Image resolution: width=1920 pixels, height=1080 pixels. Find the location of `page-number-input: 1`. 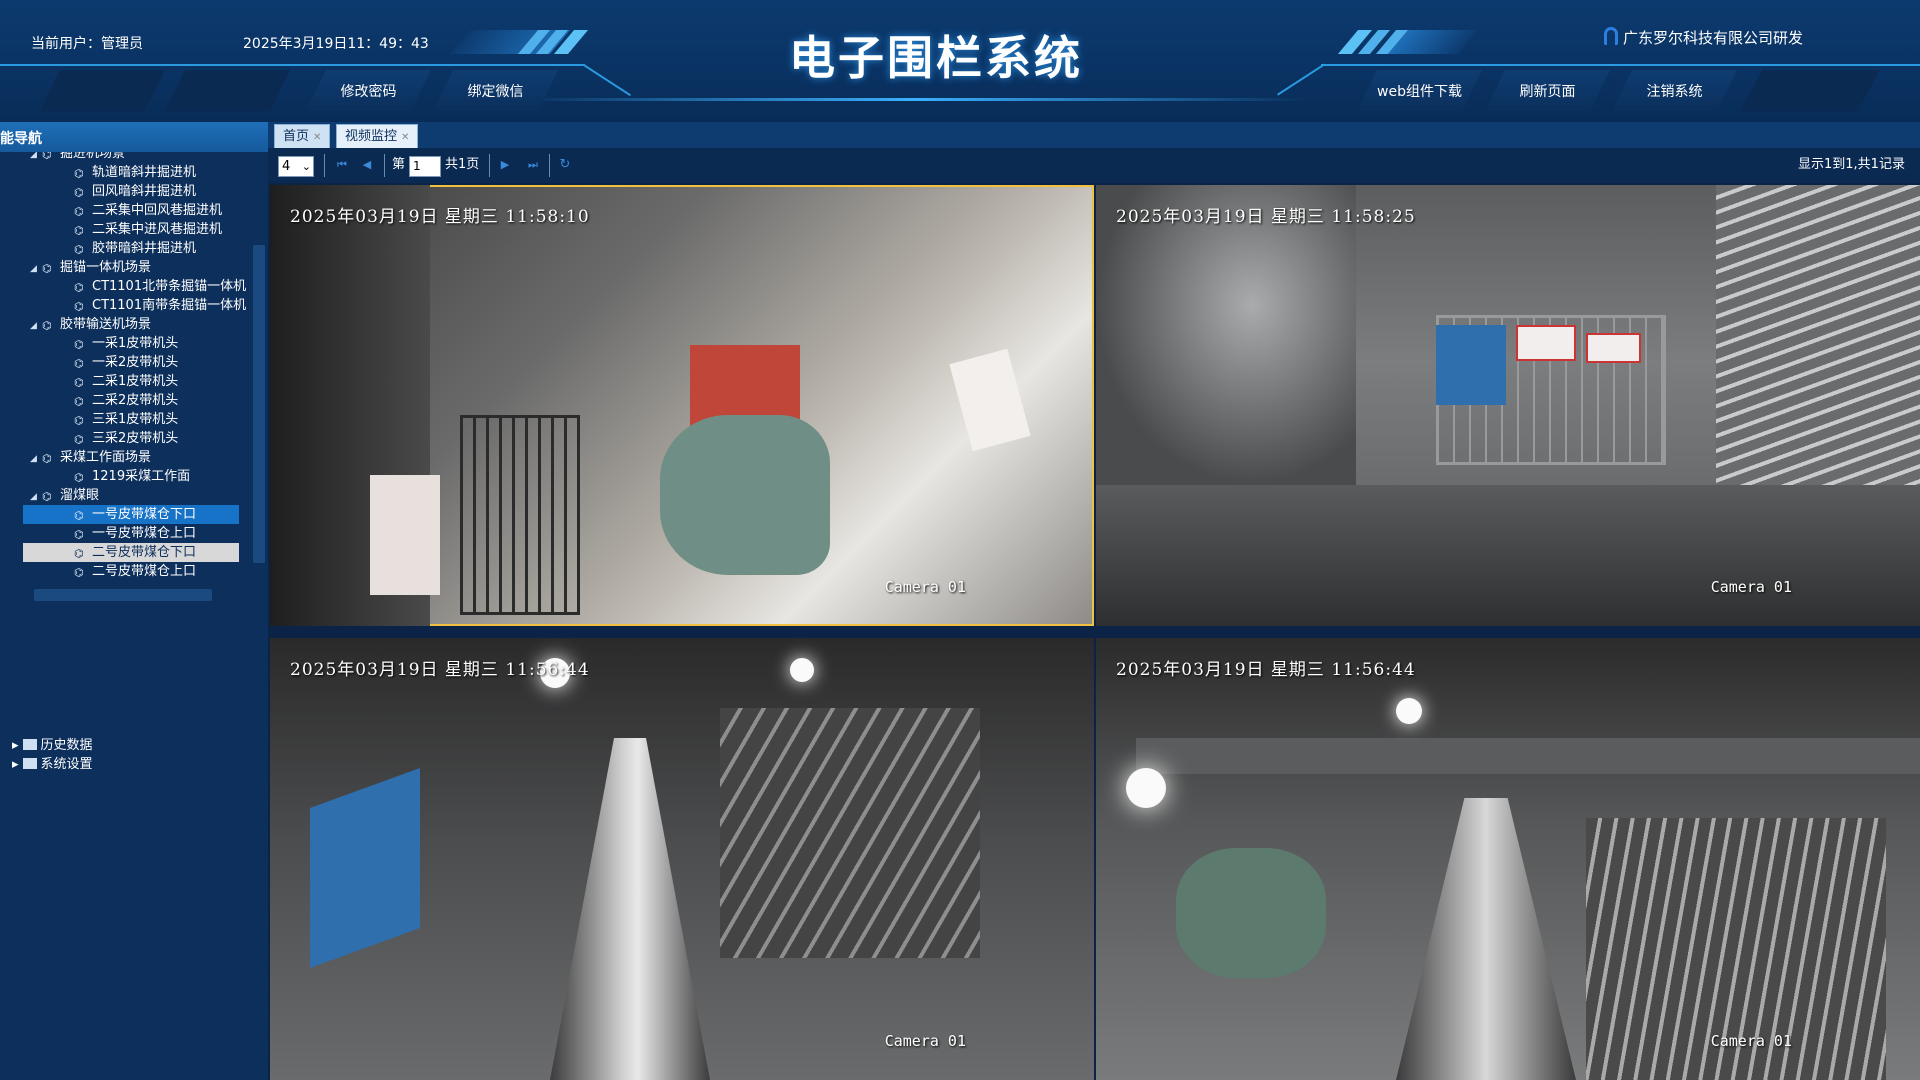

page-number-input: 1 is located at coordinates (425, 166).